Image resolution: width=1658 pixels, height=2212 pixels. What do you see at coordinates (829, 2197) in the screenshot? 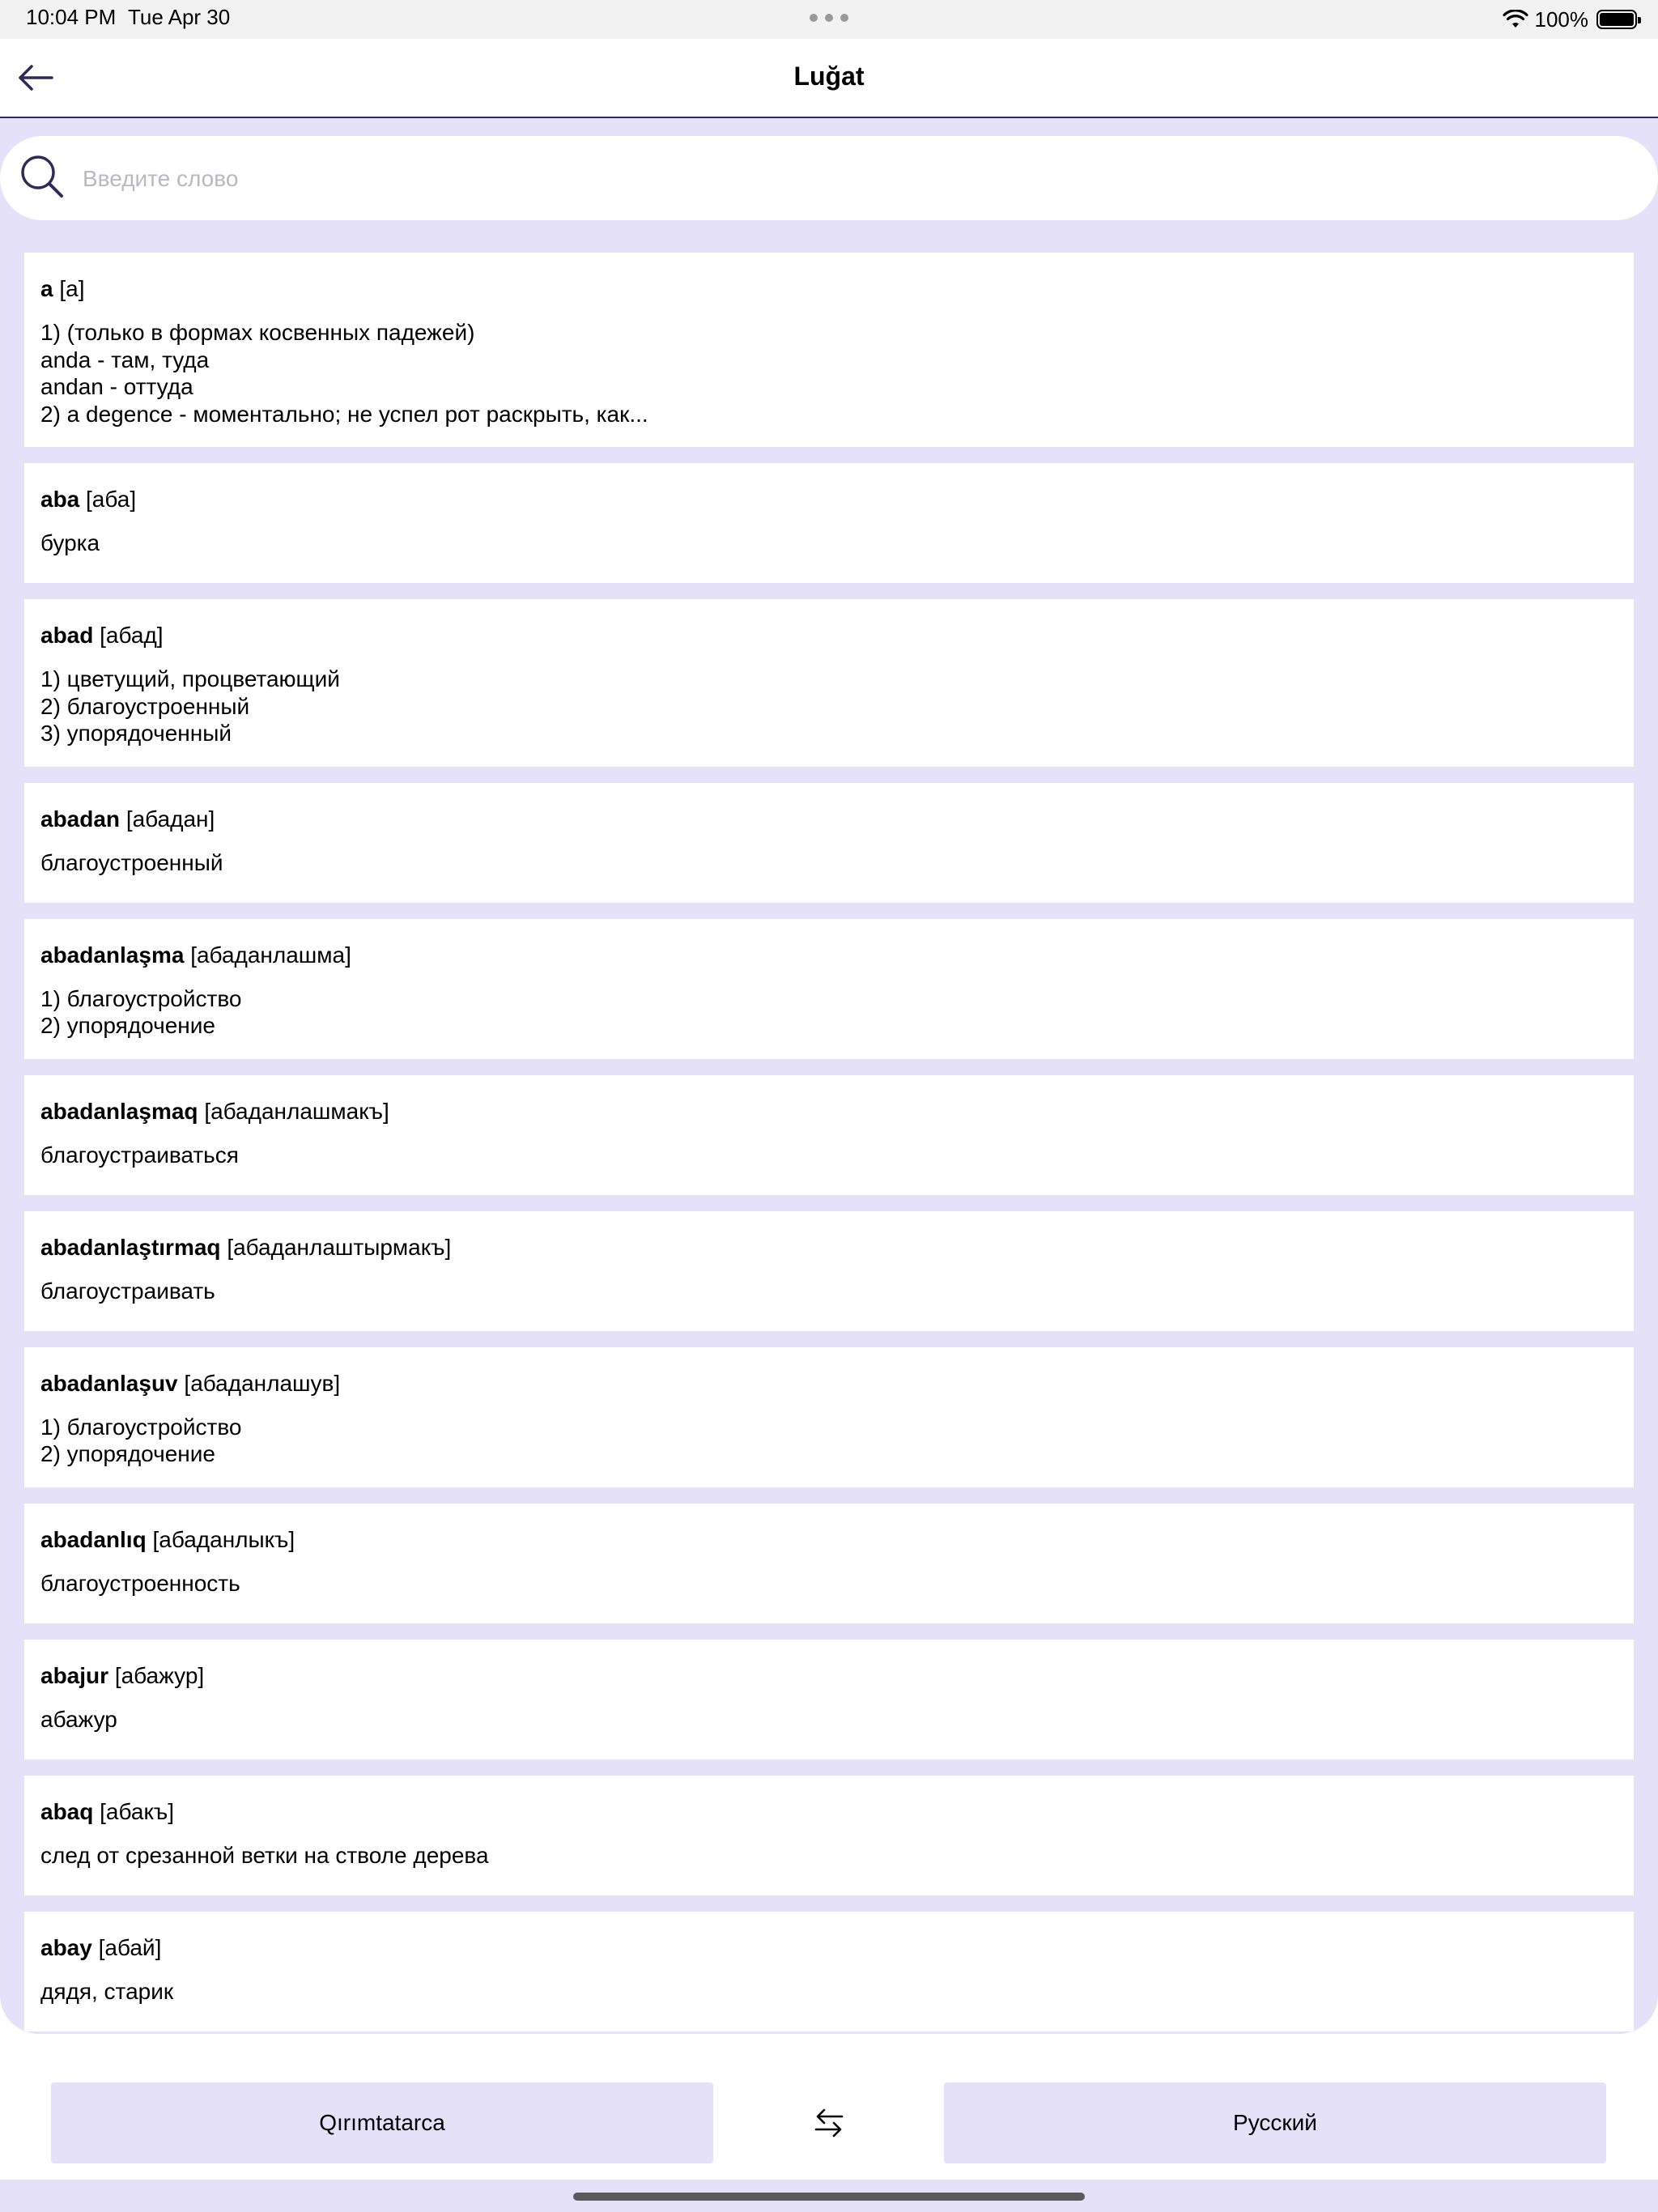
I see `home-indicator` at bounding box center [829, 2197].